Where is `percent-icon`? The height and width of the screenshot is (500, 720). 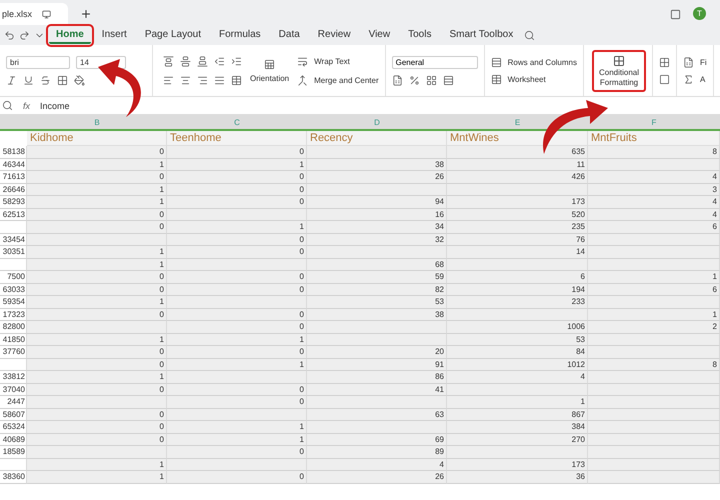 percent-icon is located at coordinates (414, 80).